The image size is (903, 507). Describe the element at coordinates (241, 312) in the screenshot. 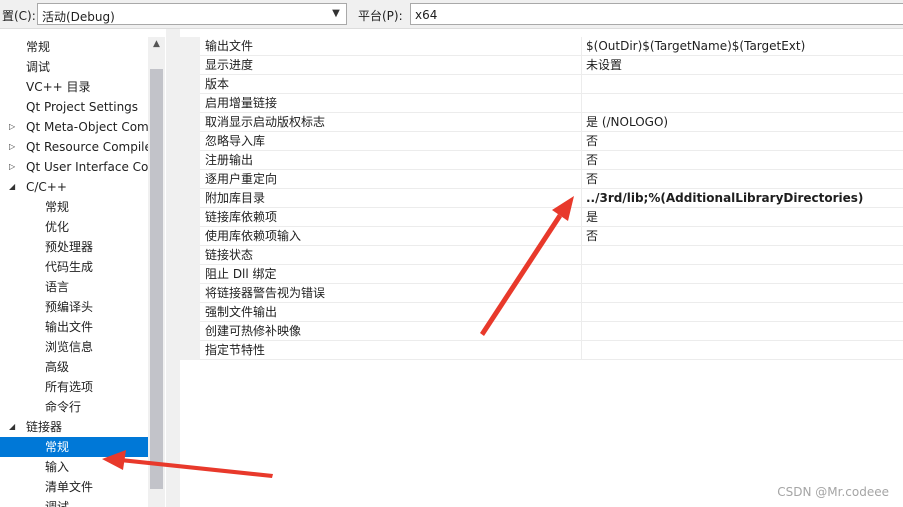

I see `property-name: 强制文件输出` at that location.